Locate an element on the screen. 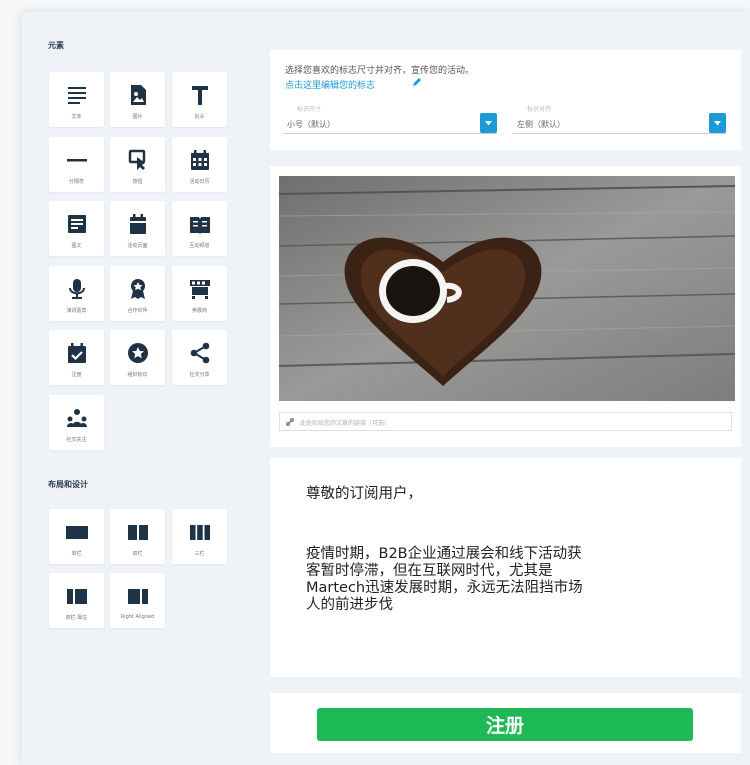 This screenshot has width=750, height=765. pencil-icon is located at coordinates (417, 82).